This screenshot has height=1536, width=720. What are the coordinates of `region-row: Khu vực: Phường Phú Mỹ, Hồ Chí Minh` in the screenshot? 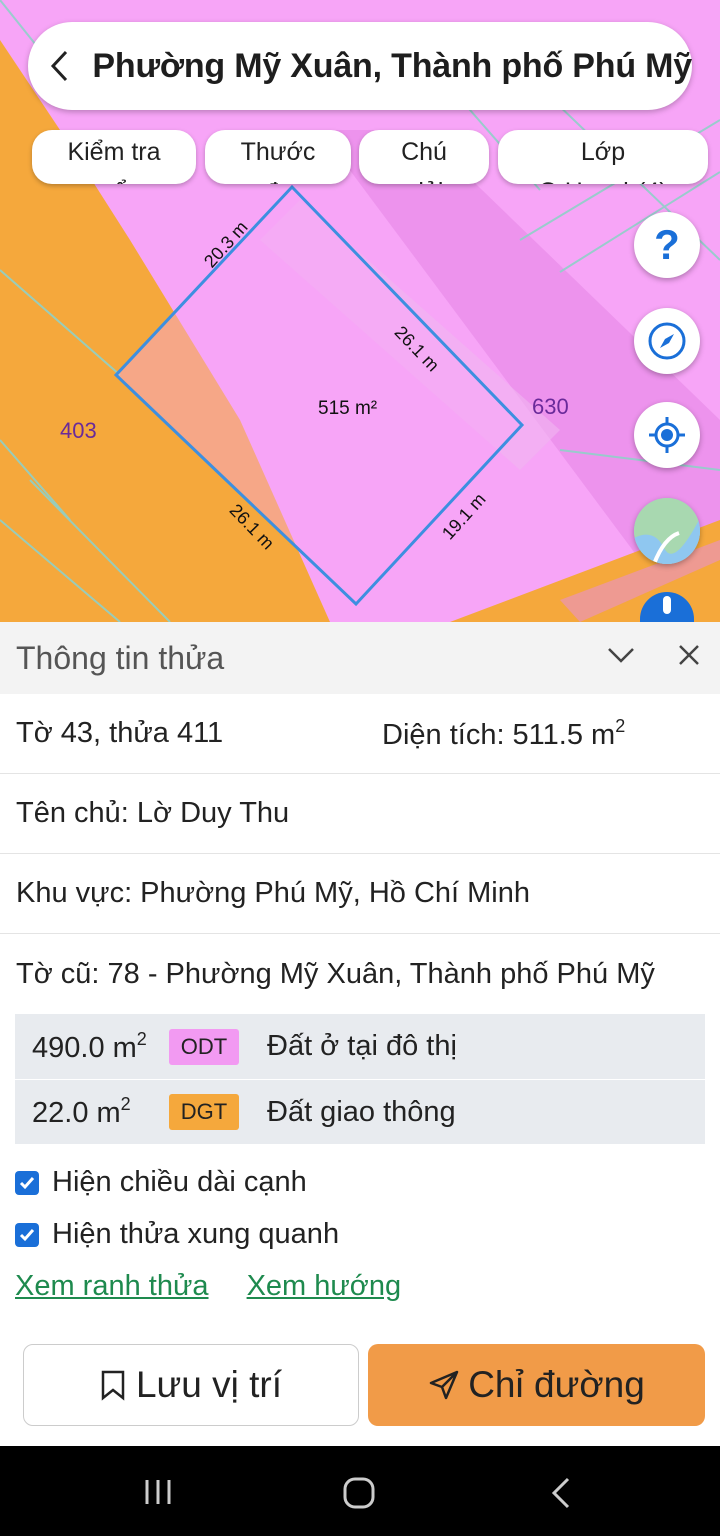 It's located at (360, 894).